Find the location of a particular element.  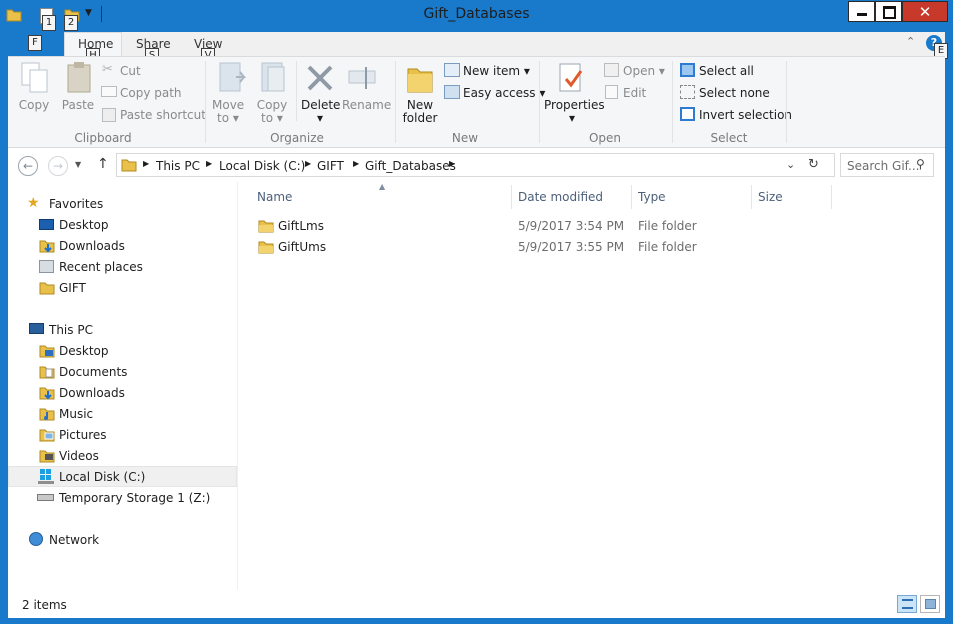

column-header-size: Size is located at coordinates (792, 197).